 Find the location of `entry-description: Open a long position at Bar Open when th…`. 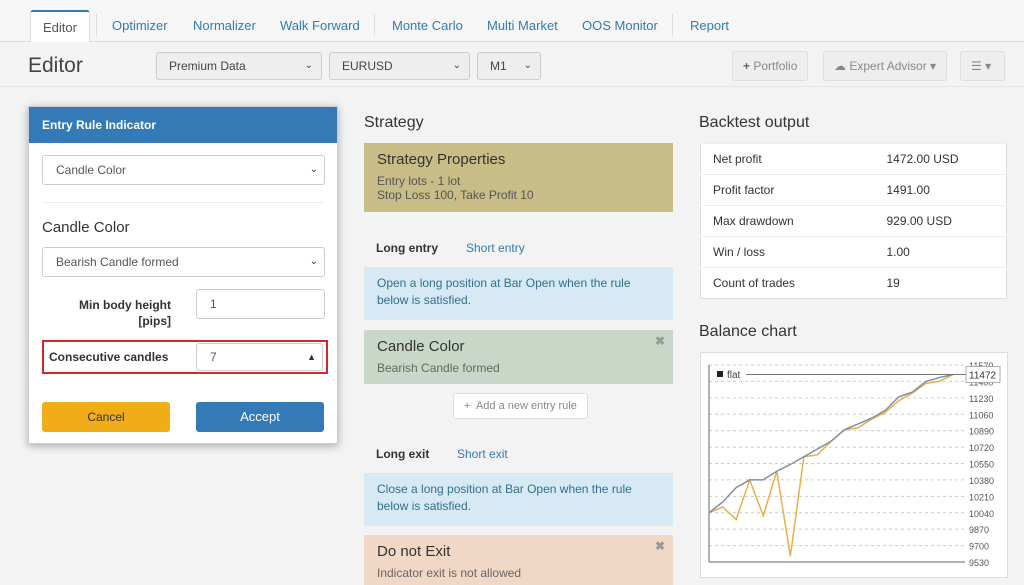

entry-description: Open a long position at Bar Open when th… is located at coordinates (518, 293).